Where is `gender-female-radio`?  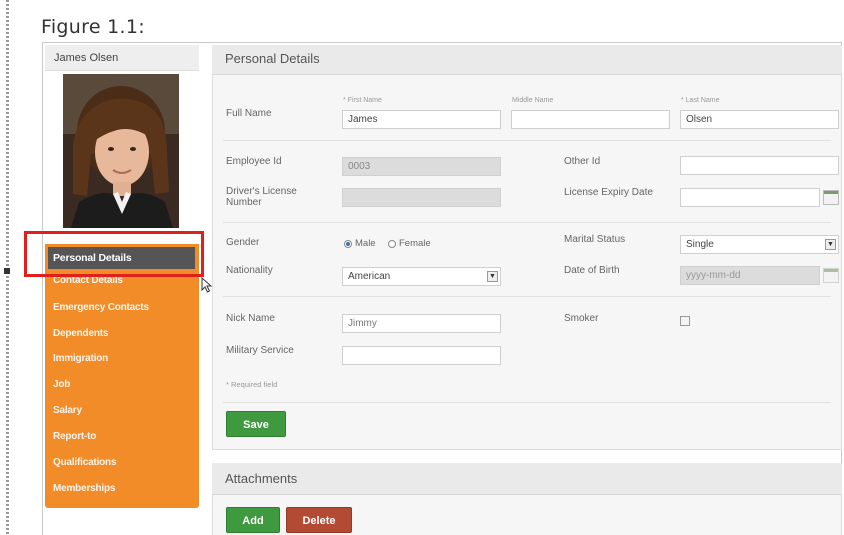
gender-female-radio is located at coordinates (392, 244).